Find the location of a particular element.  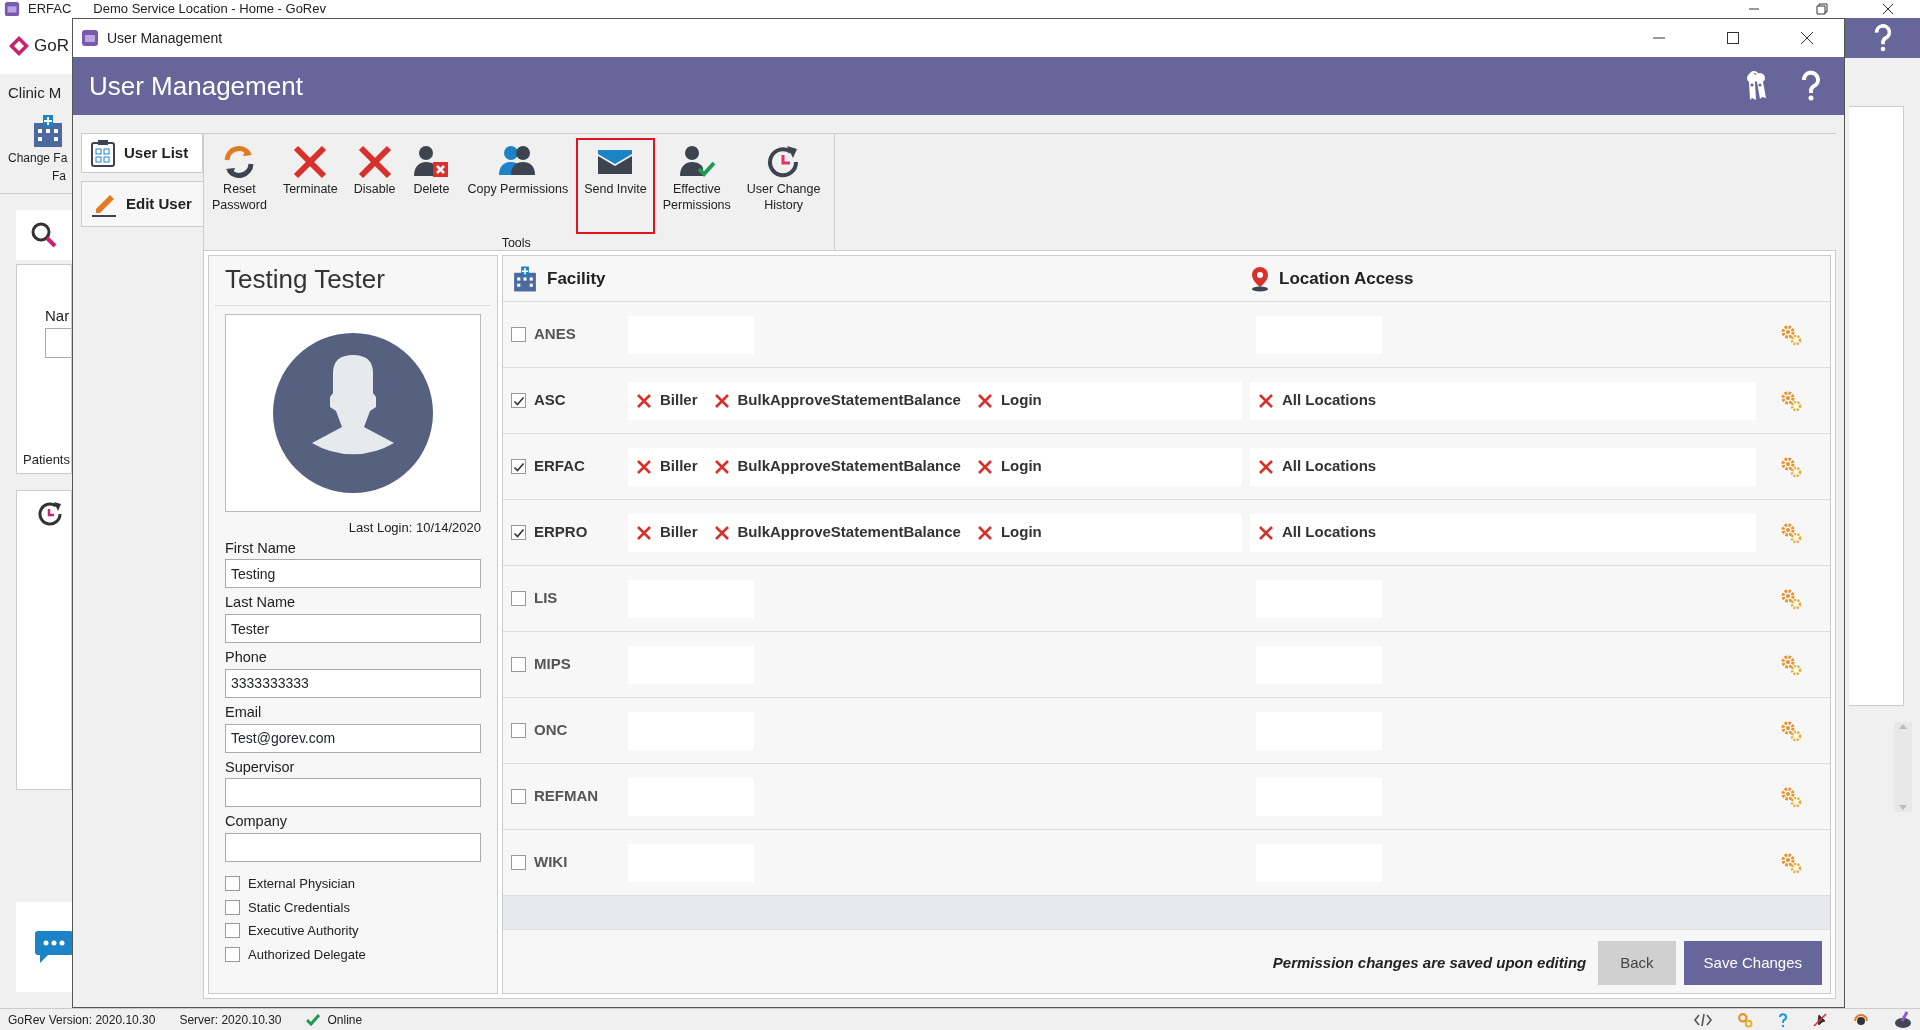

side-tab: Edit User is located at coordinates (142, 204).